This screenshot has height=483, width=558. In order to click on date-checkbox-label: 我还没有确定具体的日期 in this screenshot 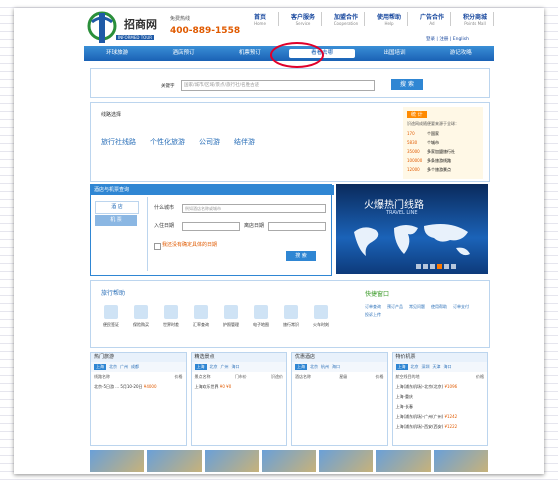, I will do `click(190, 245)`.